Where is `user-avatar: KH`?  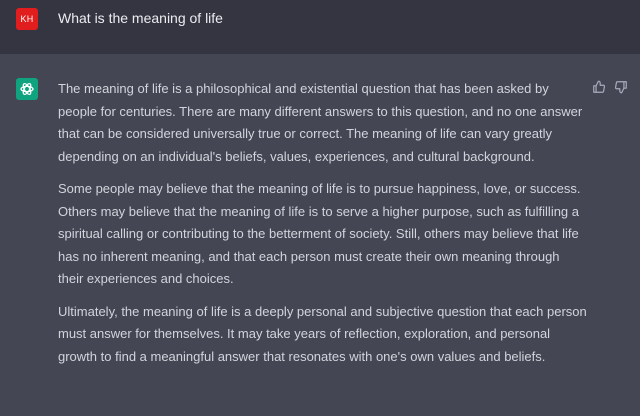 user-avatar: KH is located at coordinates (27, 19).